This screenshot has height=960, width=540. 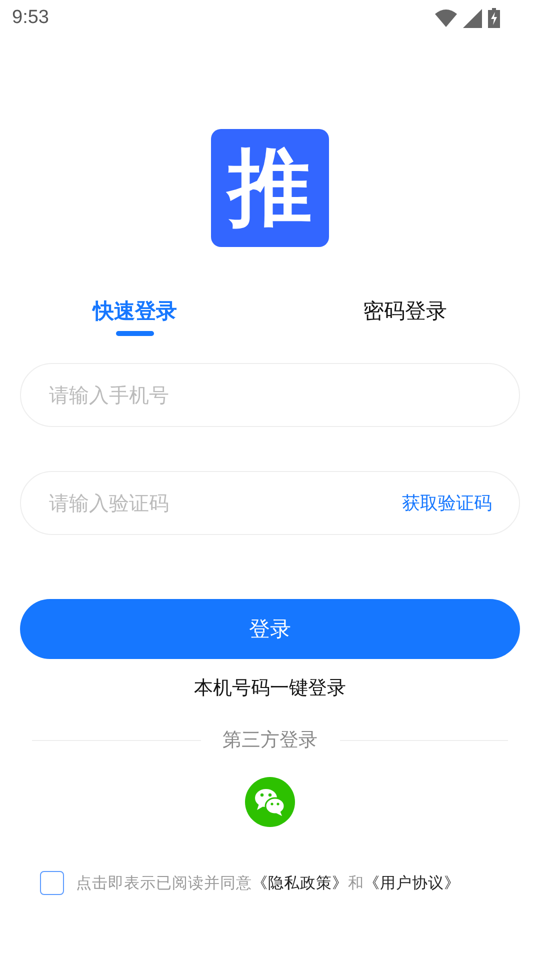 What do you see at coordinates (270, 802) in the screenshot?
I see `chat-bubbles-icon` at bounding box center [270, 802].